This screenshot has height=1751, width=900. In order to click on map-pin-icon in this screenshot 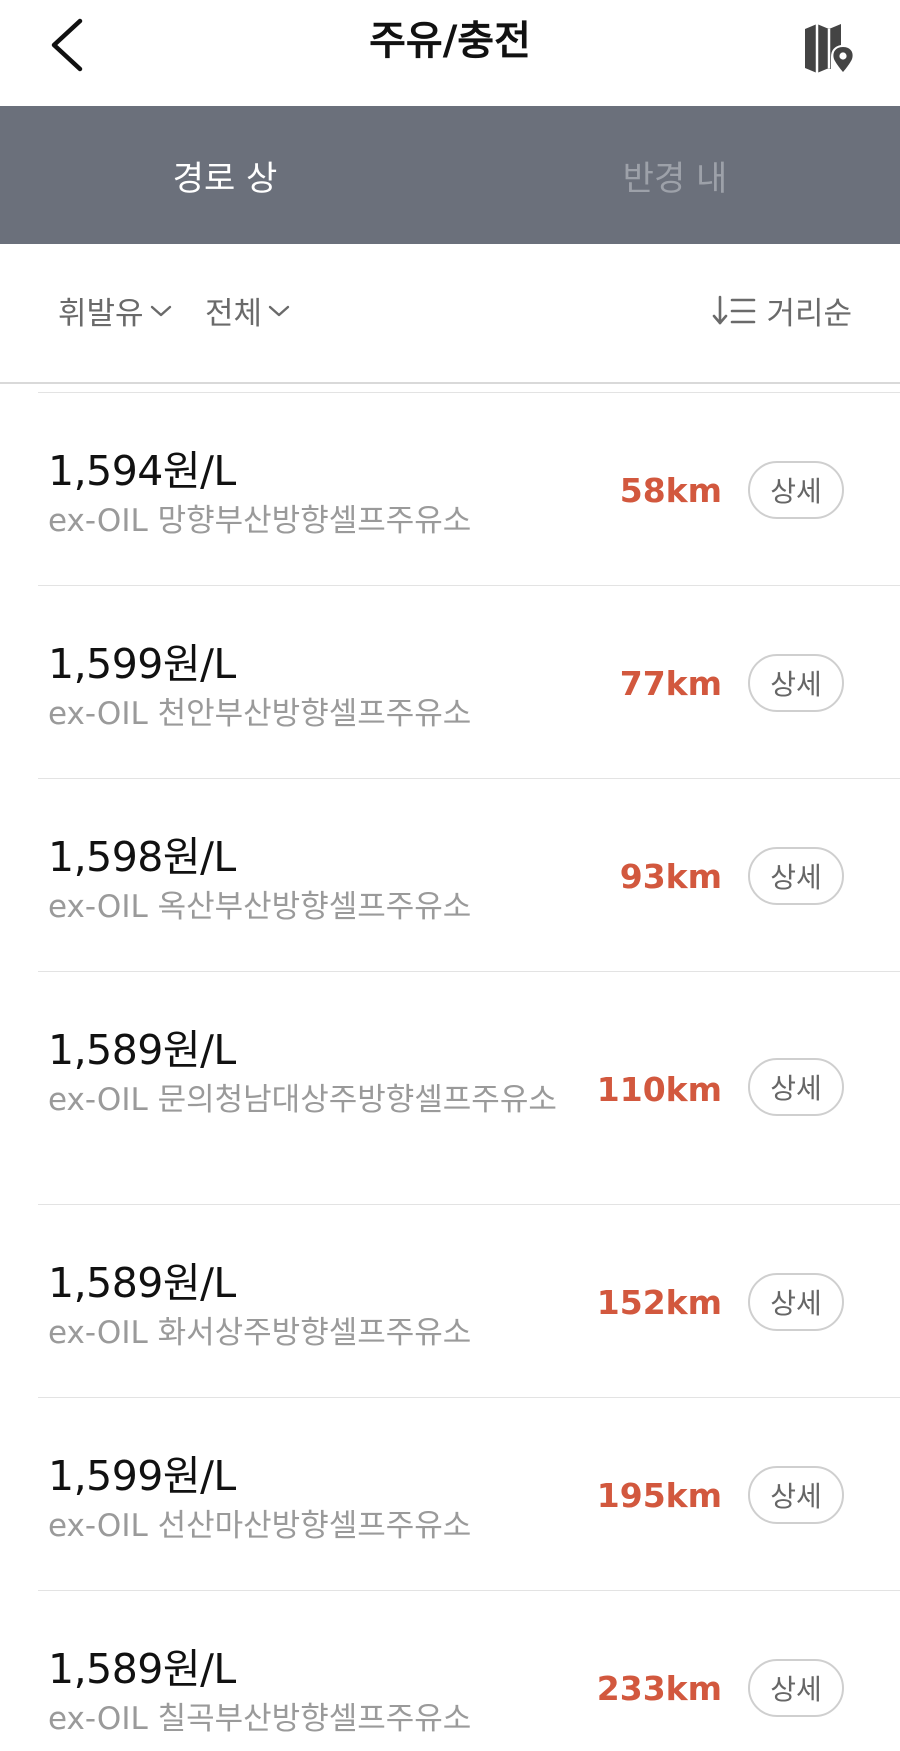, I will do `click(829, 48)`.